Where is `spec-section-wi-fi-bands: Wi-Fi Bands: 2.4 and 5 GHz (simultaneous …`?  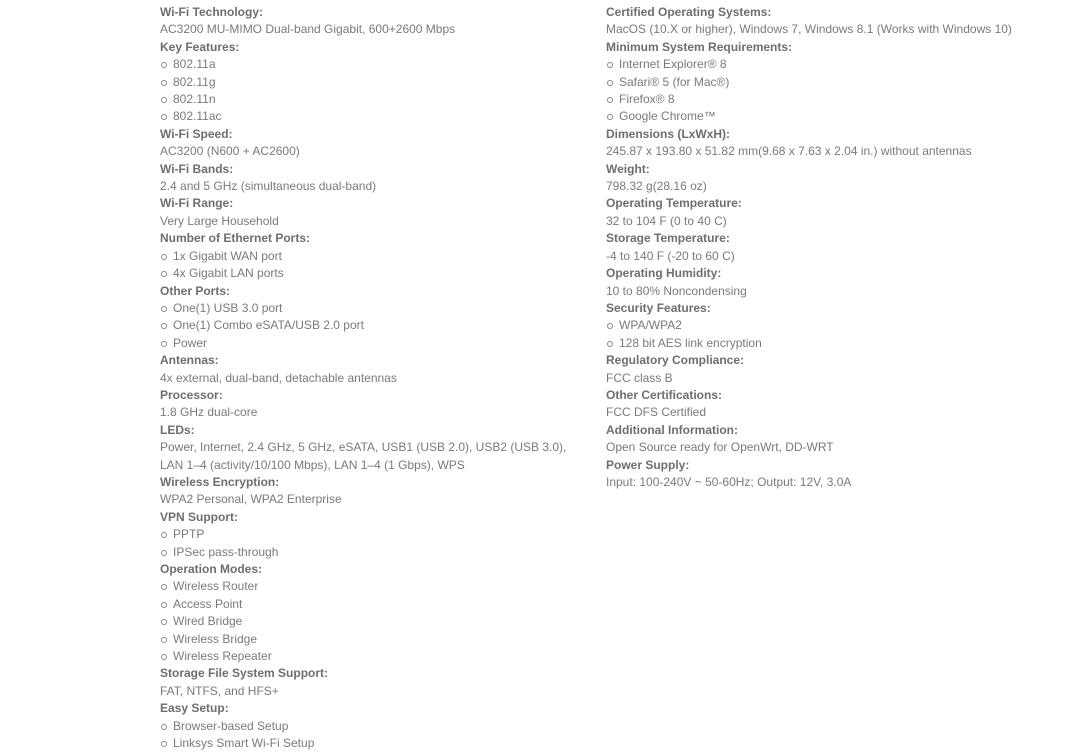
spec-section-wi-fi-bands: Wi-Fi Bands: 2.4 and 5 GHz (simultaneous … is located at coordinates (376, 178).